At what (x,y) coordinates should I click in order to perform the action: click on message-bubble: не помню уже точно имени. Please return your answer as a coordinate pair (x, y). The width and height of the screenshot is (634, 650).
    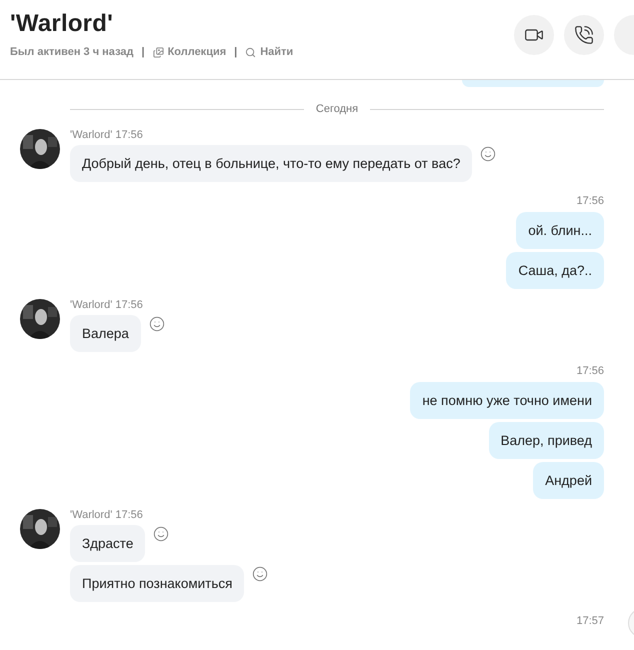
    Looking at the image, I should click on (507, 400).